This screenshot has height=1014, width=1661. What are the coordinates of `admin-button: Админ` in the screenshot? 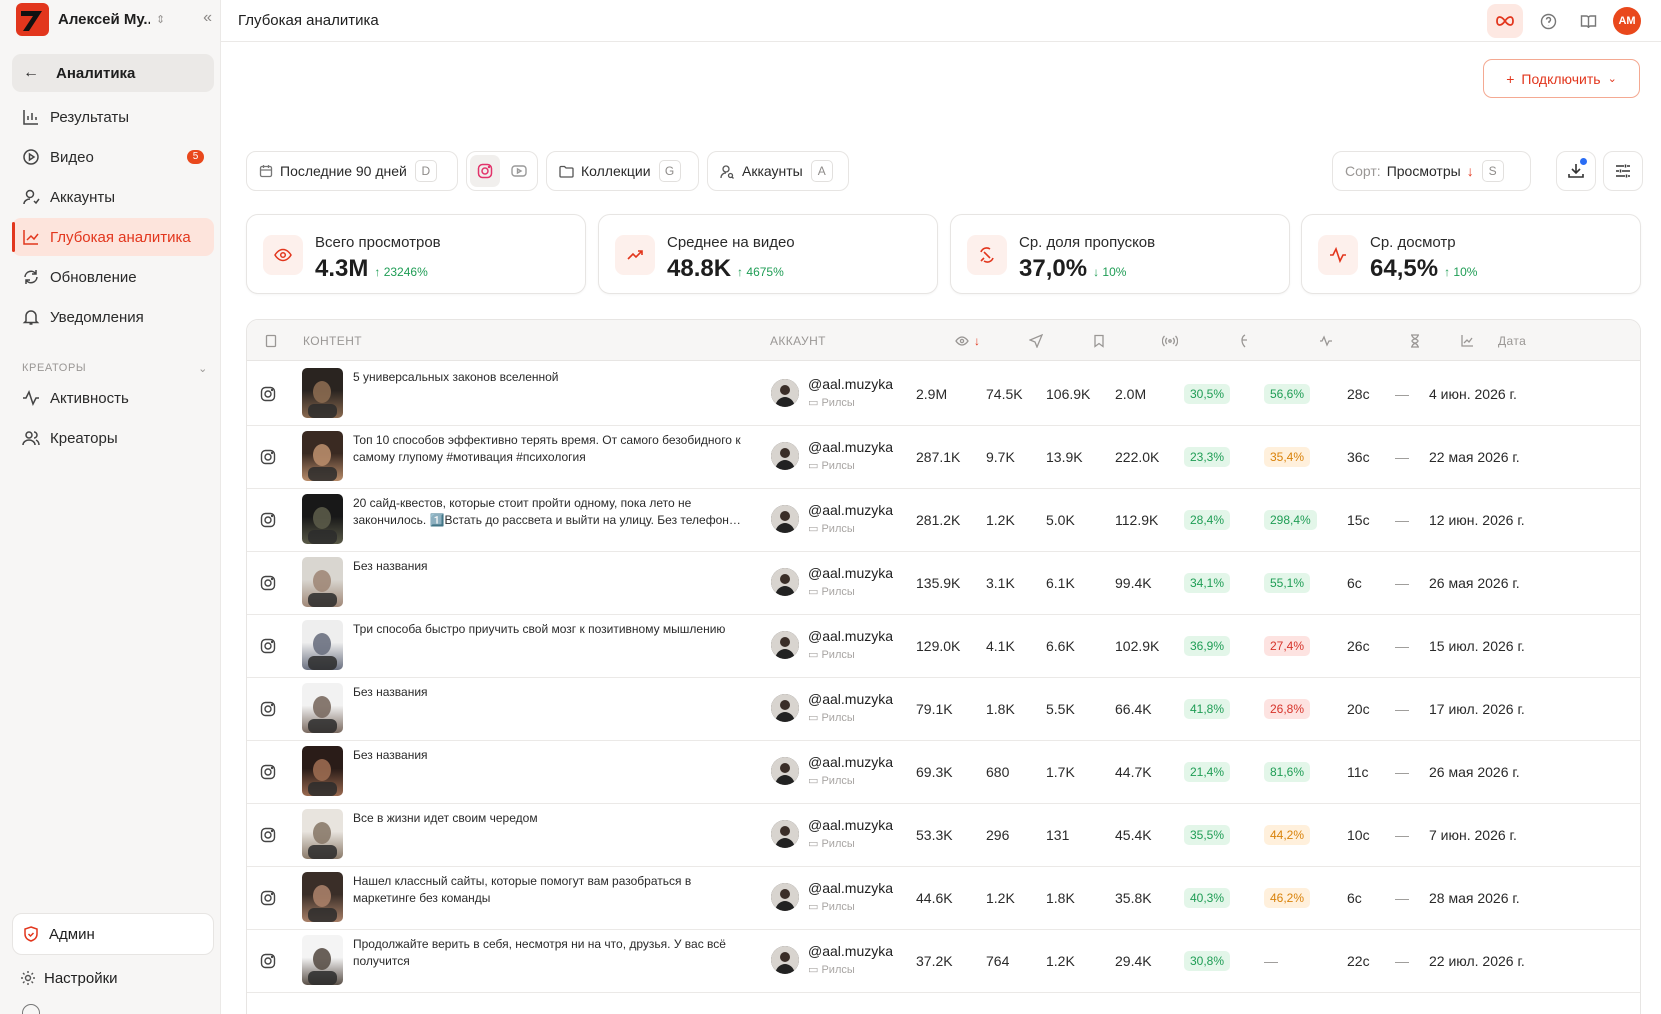 It's located at (113, 934).